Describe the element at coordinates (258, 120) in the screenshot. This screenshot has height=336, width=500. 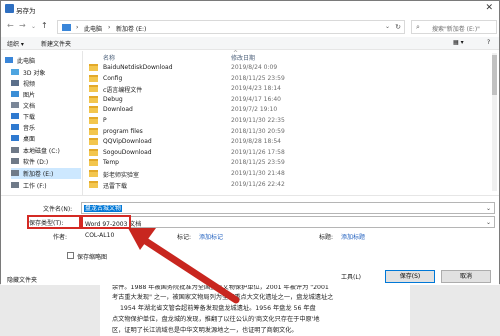
I see `file-date: 2019/11/30 22:35` at that location.